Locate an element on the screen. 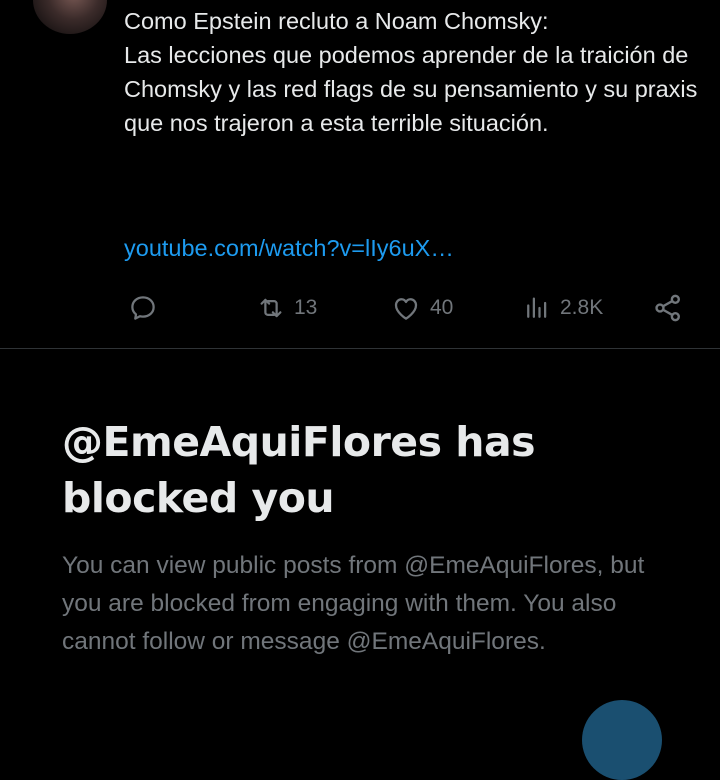  views-count: 2.8K is located at coordinates (582, 307).